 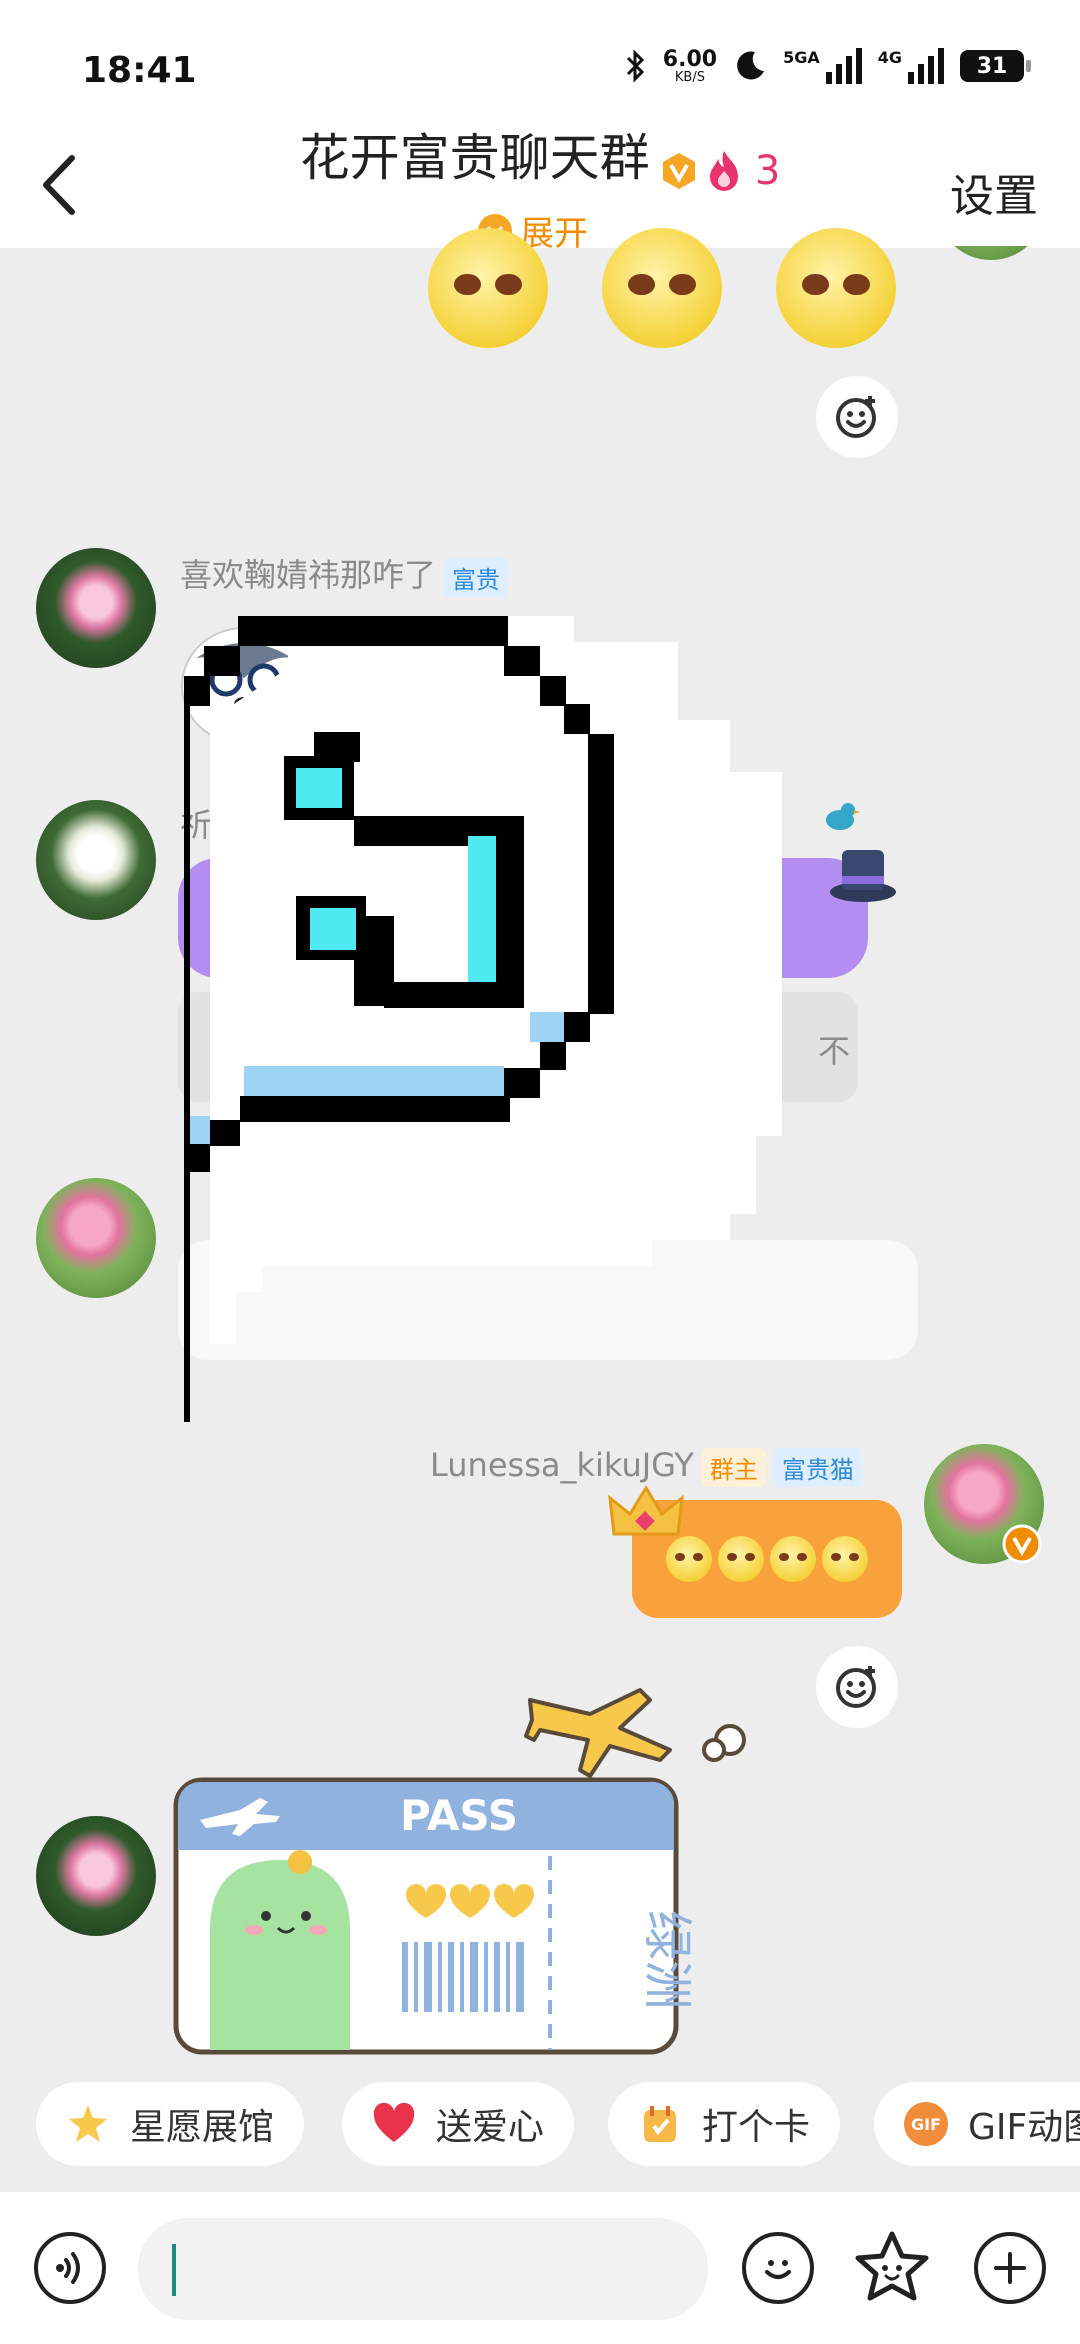 I want to click on net-speed-unit: KB/S, so click(x=689, y=77).